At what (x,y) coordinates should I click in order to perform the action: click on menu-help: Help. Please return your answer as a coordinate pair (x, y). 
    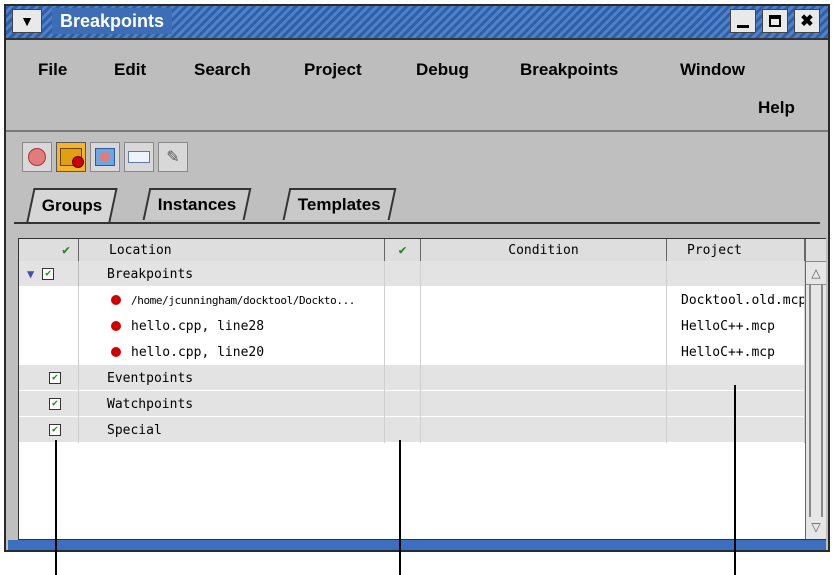
    Looking at the image, I should click on (776, 108).